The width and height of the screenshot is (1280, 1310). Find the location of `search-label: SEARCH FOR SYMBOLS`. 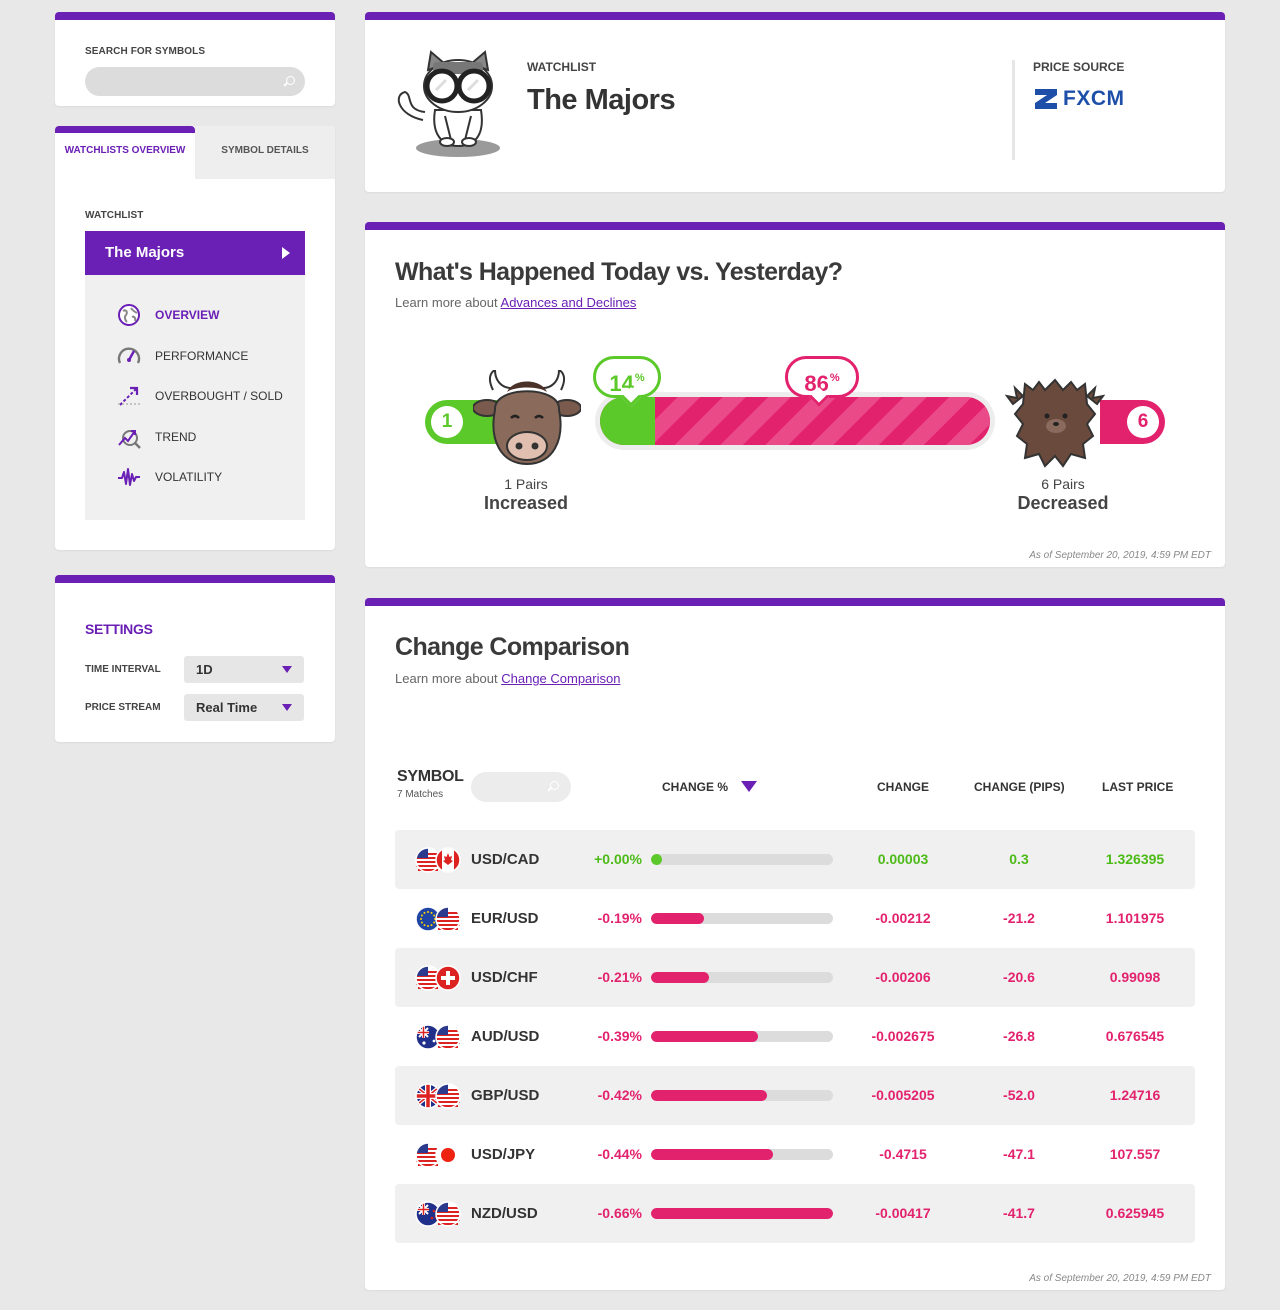

search-label: SEARCH FOR SYMBOLS is located at coordinates (145, 51).